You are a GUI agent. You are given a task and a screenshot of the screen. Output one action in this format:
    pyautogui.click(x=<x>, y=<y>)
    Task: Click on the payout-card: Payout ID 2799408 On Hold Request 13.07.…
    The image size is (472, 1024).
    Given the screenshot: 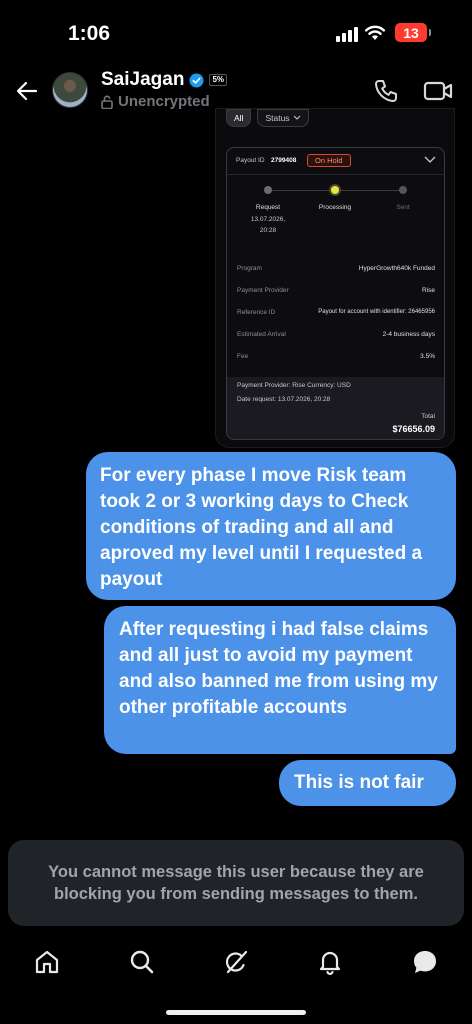 What is the action you would take?
    pyautogui.click(x=335, y=293)
    